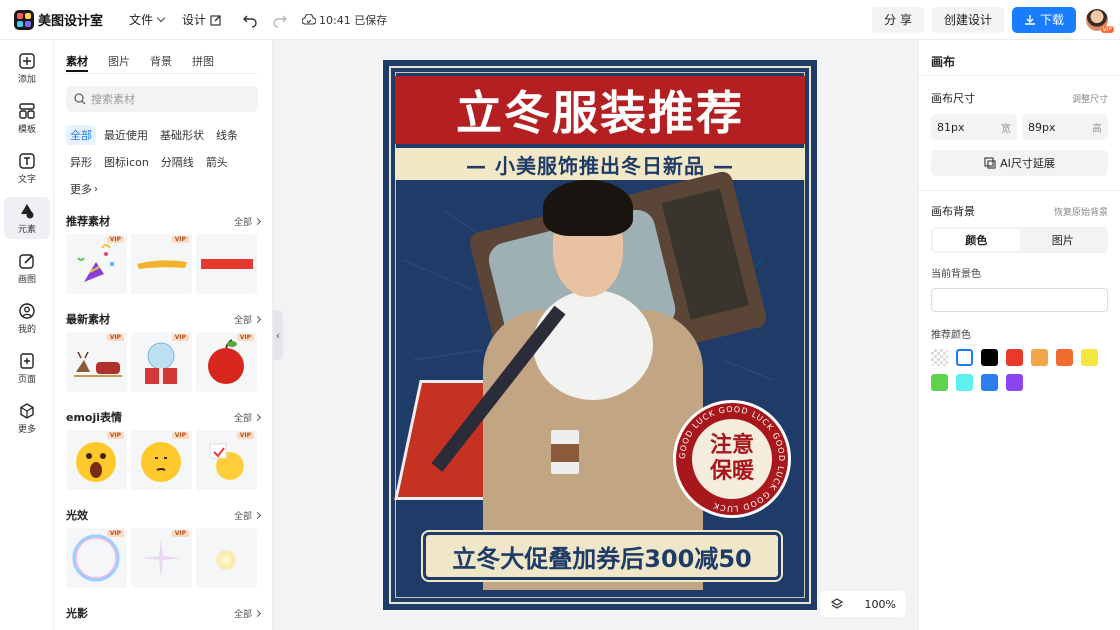  What do you see at coordinates (1081, 211) in the screenshot?
I see `restore-bg-link: 恢复原始背景` at bounding box center [1081, 211].